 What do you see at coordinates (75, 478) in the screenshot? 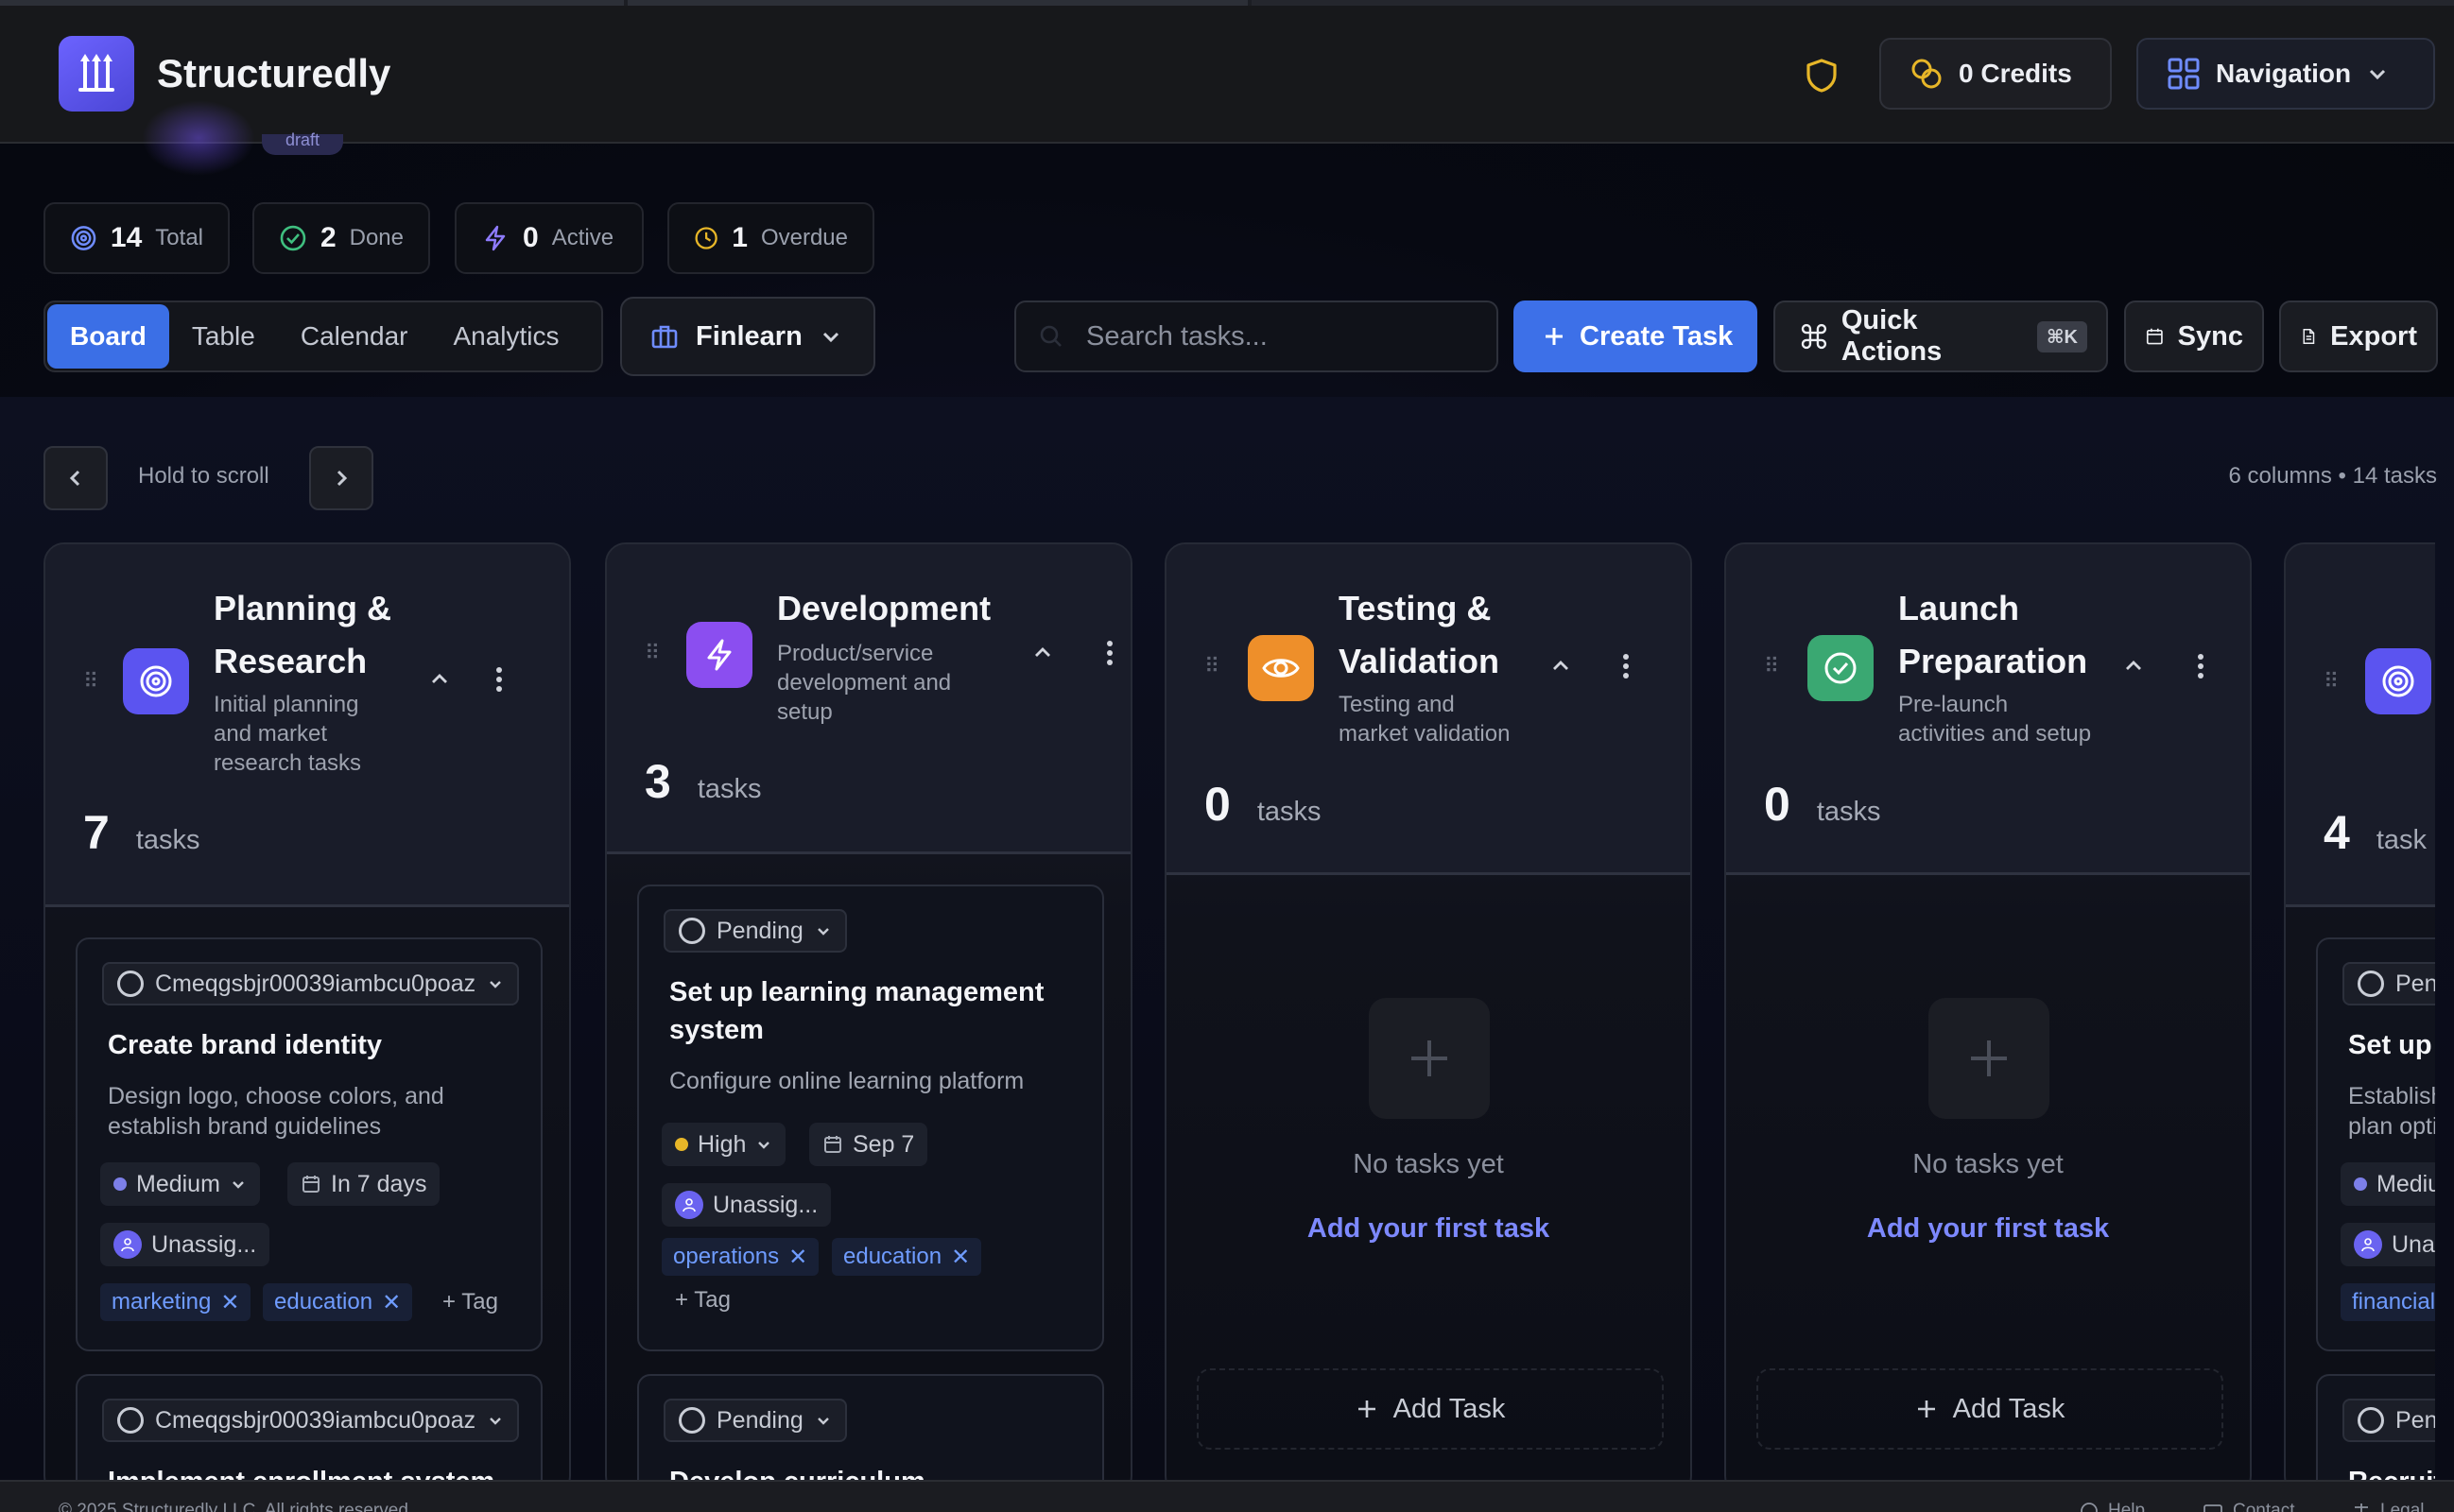
I see `scroll-left-button` at bounding box center [75, 478].